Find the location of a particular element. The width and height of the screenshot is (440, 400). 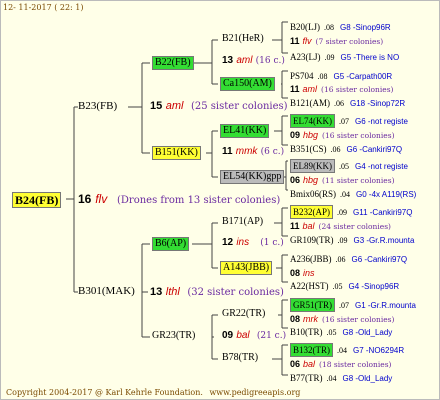

leaf-row: A22(HST) .05 G4 -Sinop96R is located at coordinates (344, 284).